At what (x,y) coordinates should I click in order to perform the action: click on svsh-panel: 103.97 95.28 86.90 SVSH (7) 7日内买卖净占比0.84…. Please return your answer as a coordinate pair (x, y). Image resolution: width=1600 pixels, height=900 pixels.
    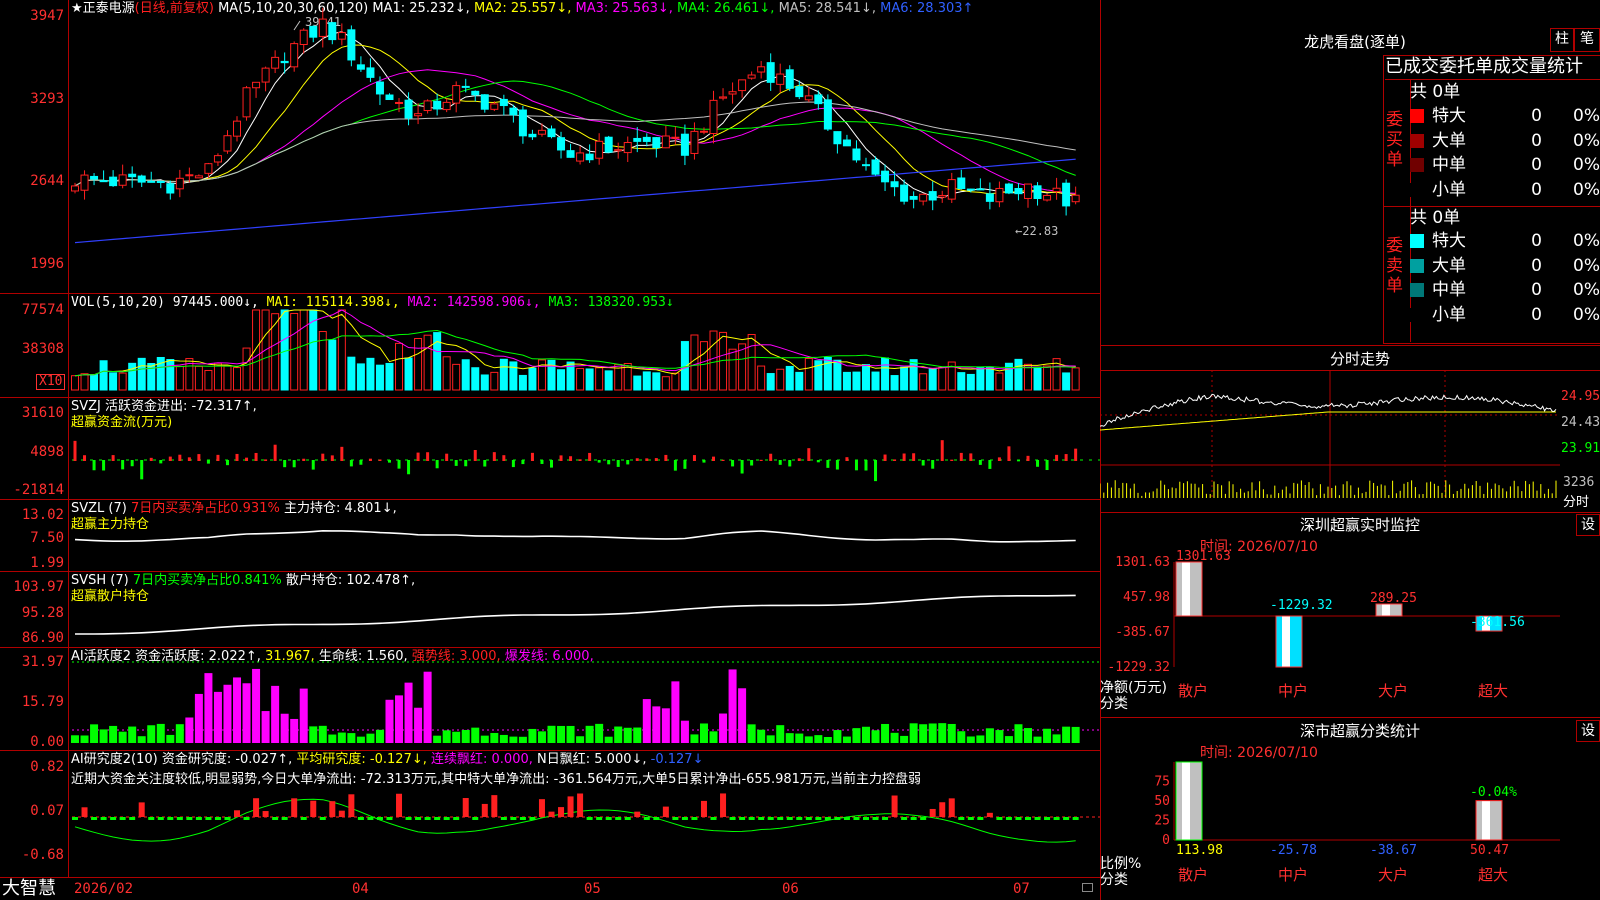
    Looking at the image, I should click on (550, 610).